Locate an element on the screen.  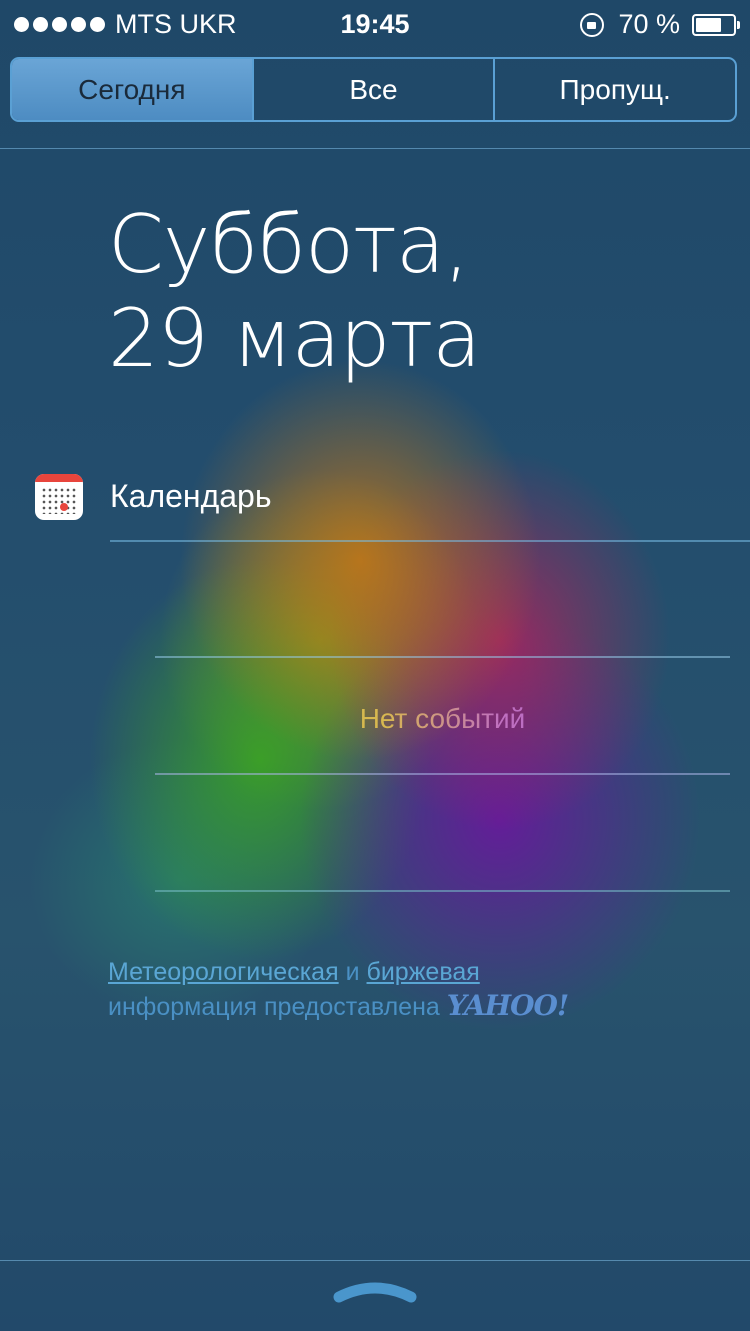
battery-fill is located at coordinates (708, 24).